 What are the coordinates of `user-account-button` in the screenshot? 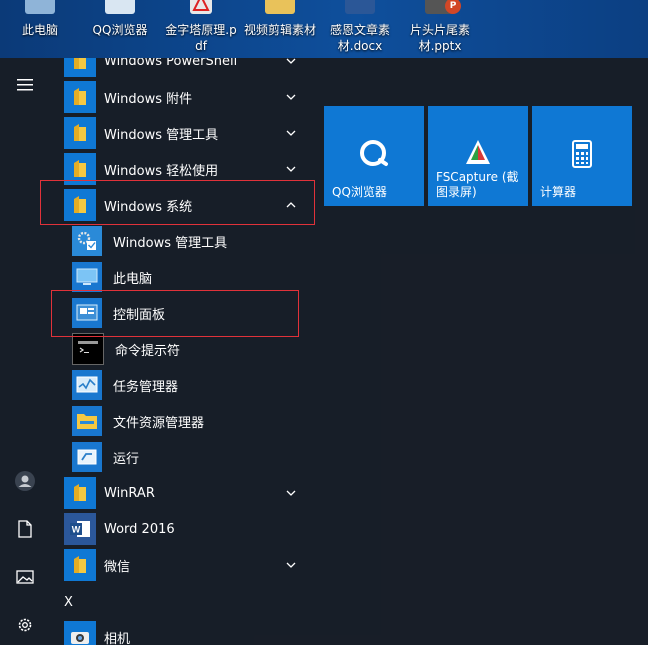 It's located at (25, 481).